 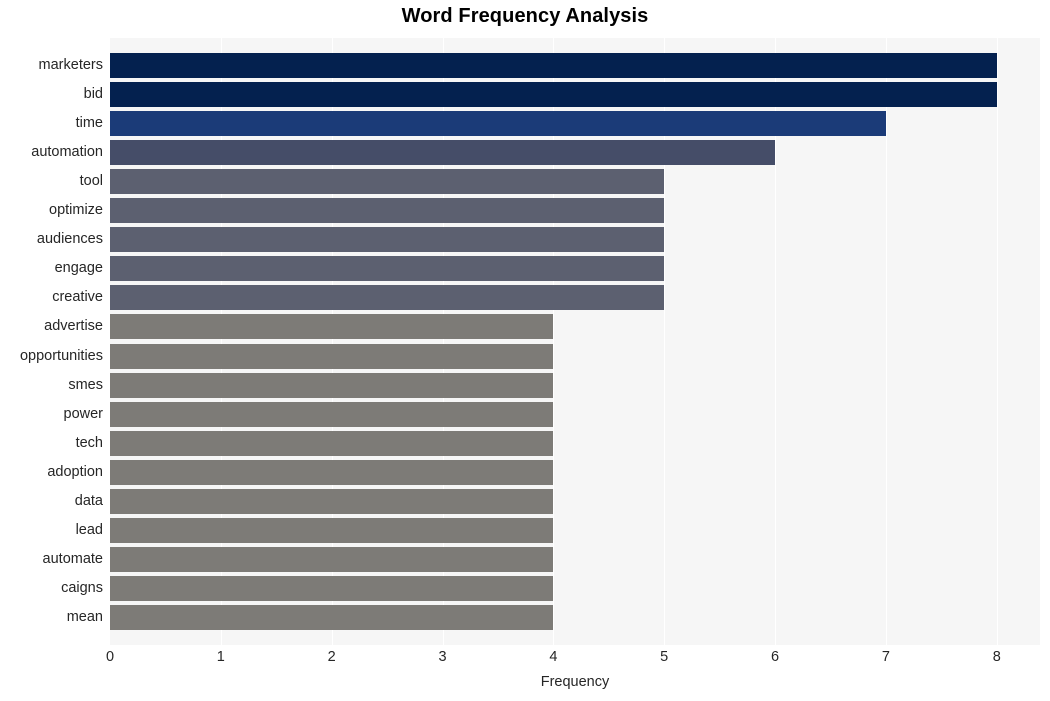 I want to click on x-axis-tick-label: 5, so click(x=664, y=657).